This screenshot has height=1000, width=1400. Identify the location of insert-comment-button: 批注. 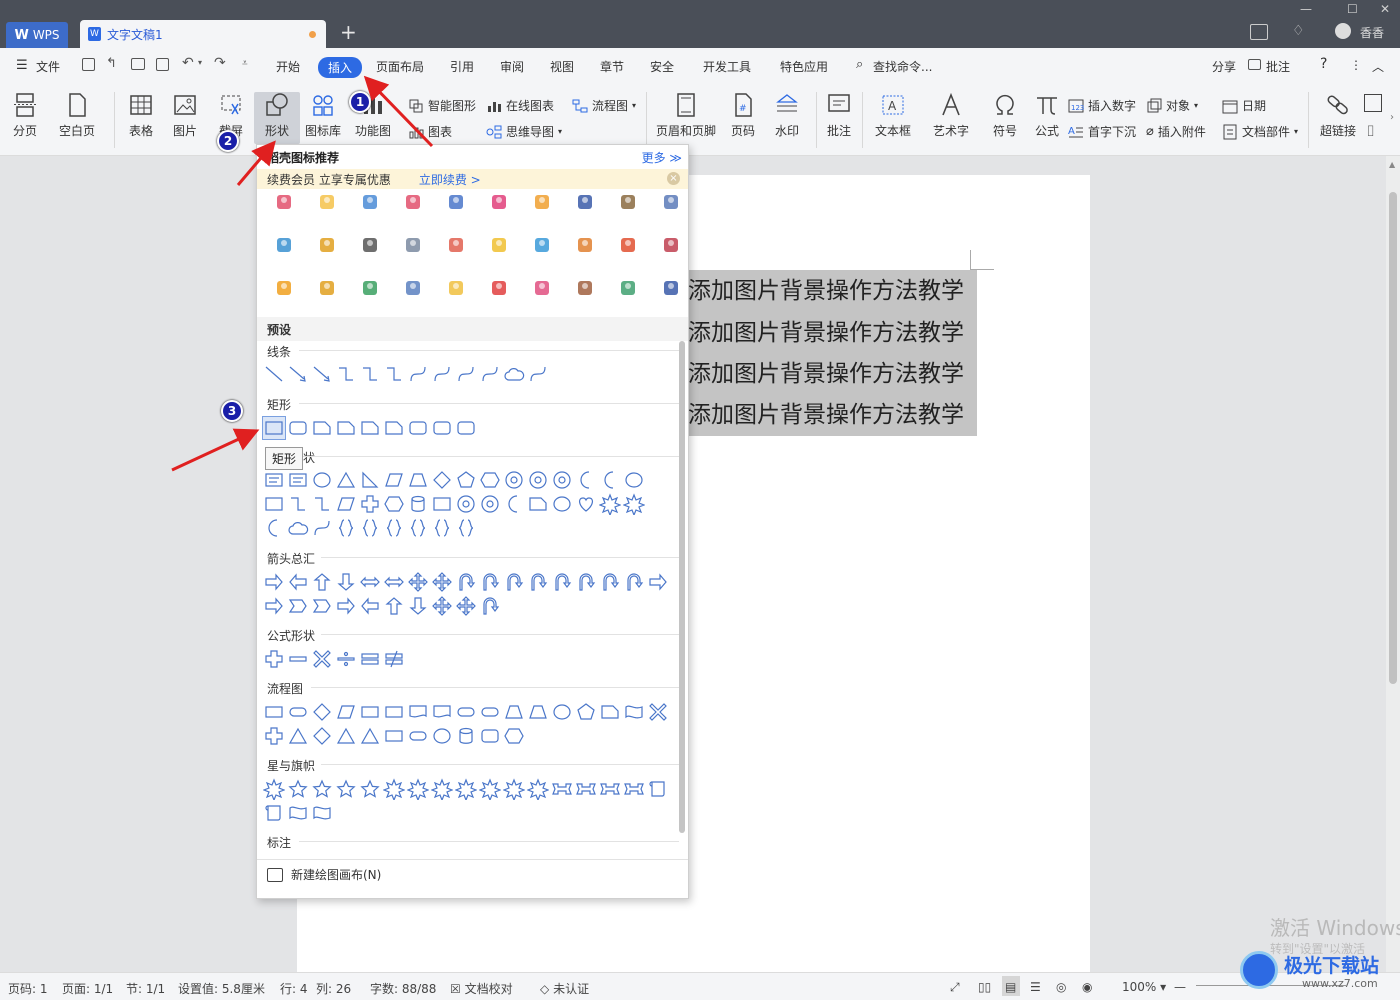
(839, 115).